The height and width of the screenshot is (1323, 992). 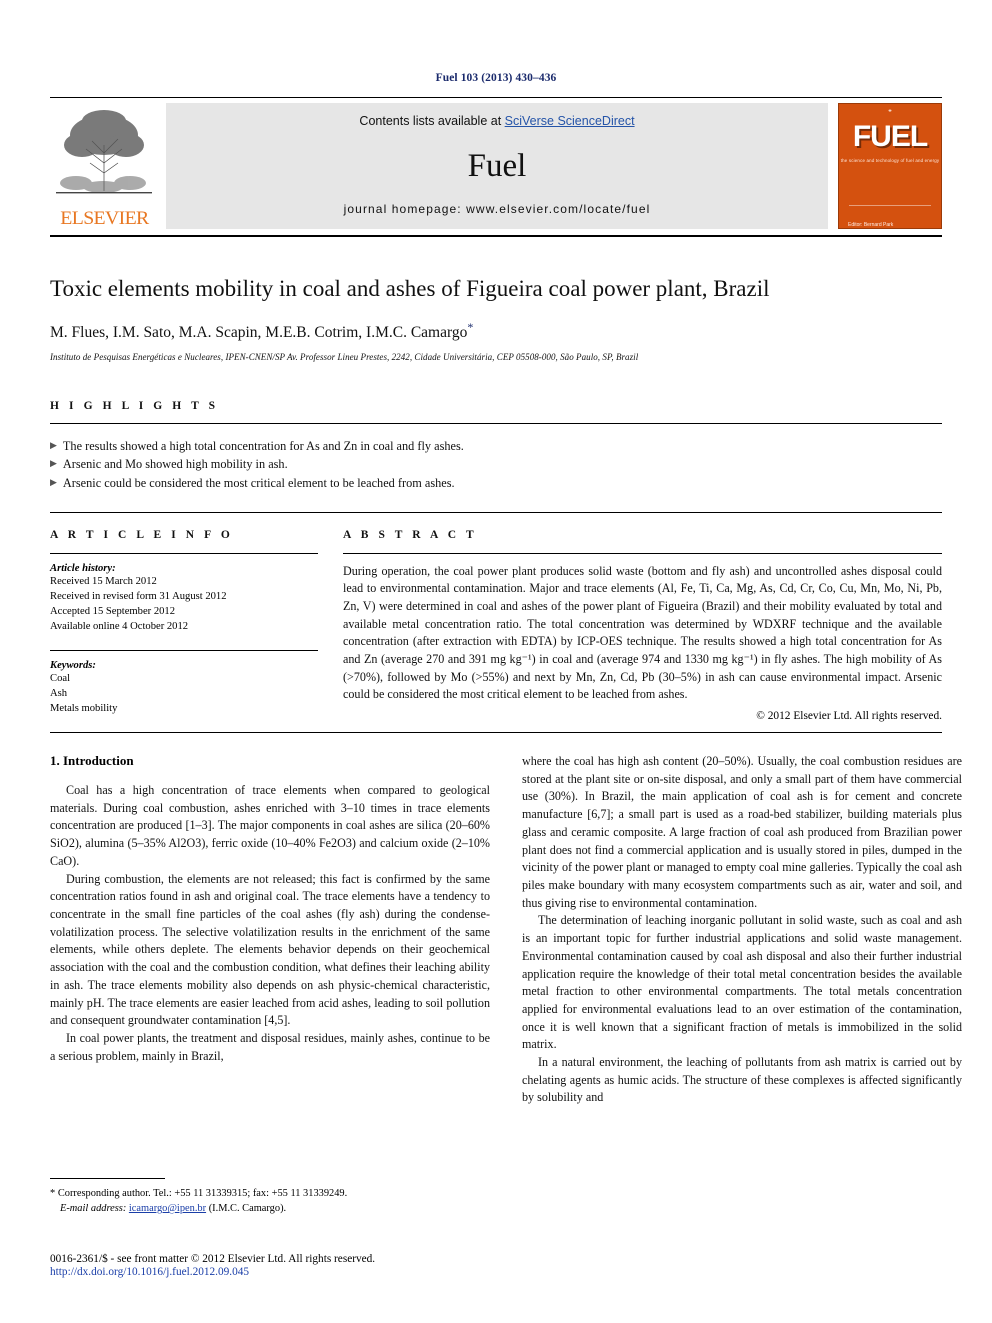 What do you see at coordinates (107, 1178) in the screenshot?
I see `footnote-rule` at bounding box center [107, 1178].